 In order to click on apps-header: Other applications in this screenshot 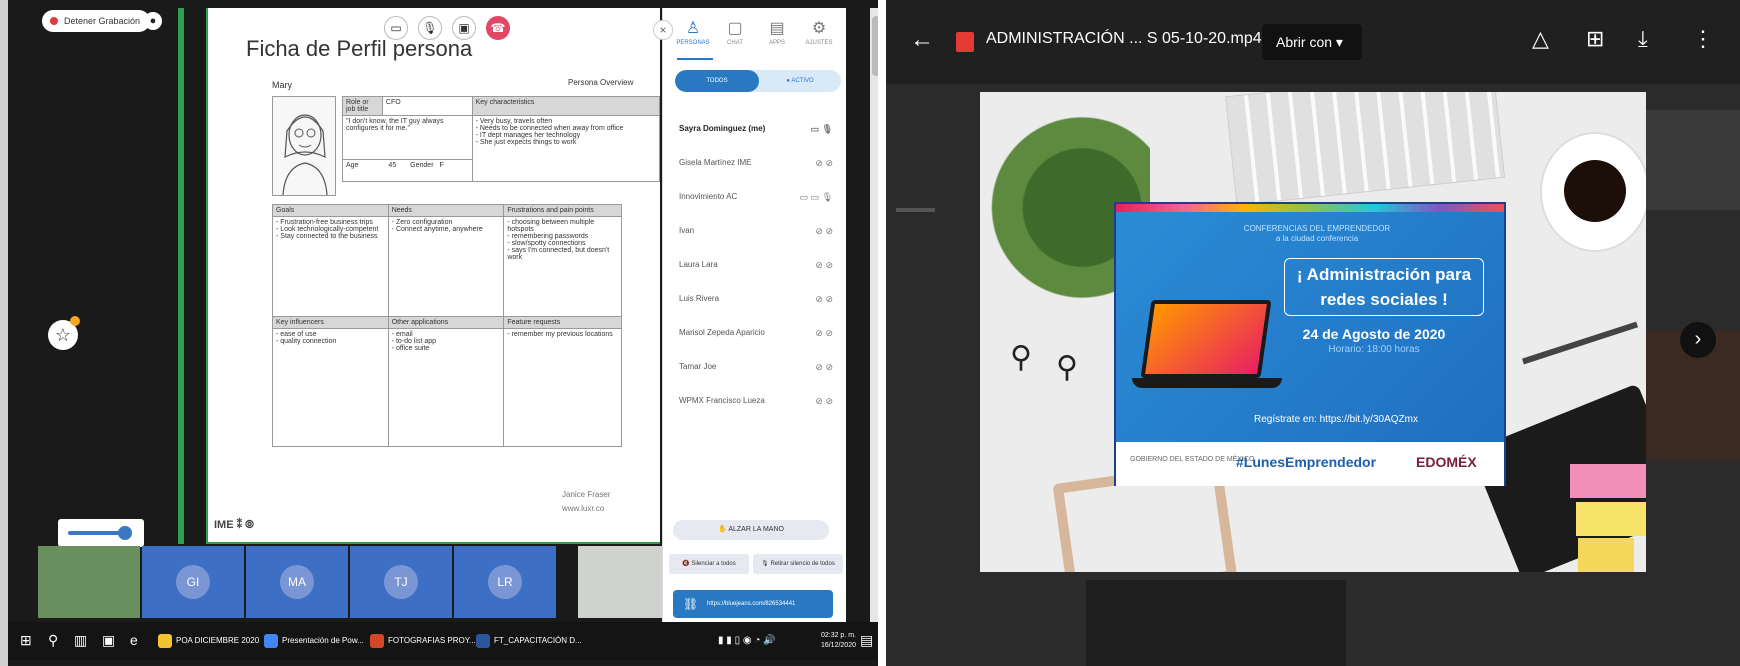, I will do `click(446, 322)`.